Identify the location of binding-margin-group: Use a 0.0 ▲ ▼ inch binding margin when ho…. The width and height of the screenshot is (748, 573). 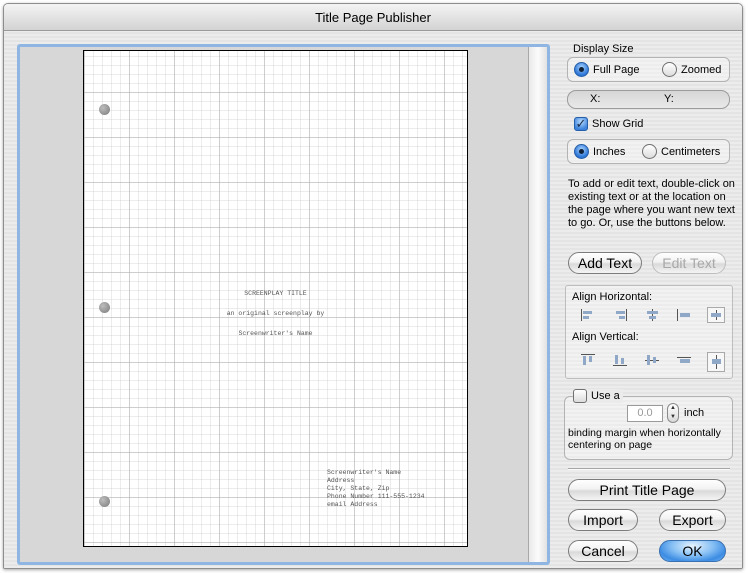
(648, 424).